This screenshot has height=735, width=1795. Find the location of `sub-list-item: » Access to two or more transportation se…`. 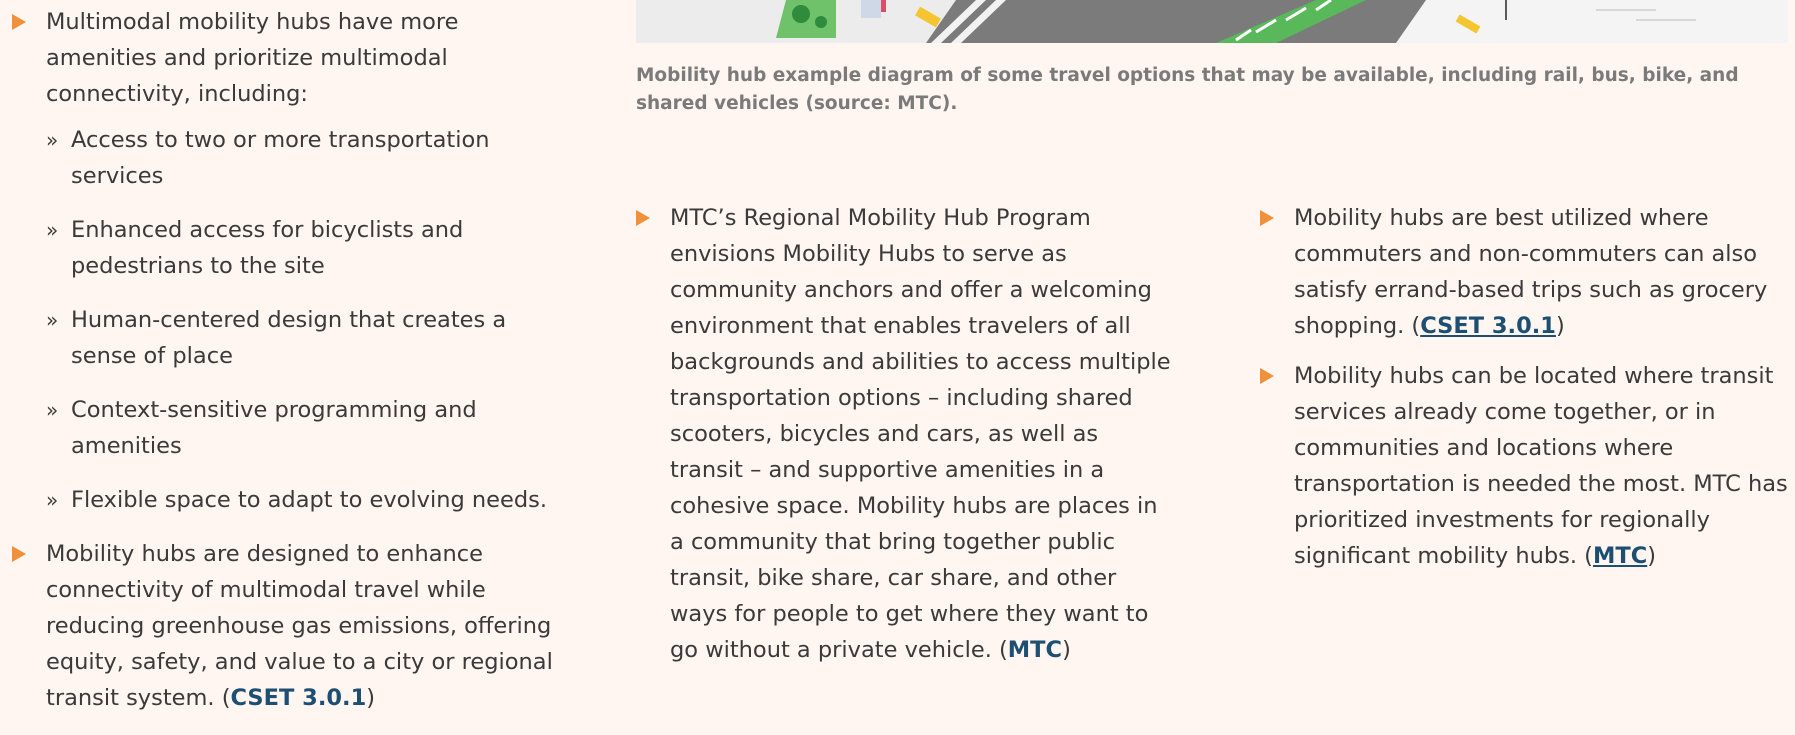

sub-list-item: » Access to two or more transportation se… is located at coordinates (309, 158).